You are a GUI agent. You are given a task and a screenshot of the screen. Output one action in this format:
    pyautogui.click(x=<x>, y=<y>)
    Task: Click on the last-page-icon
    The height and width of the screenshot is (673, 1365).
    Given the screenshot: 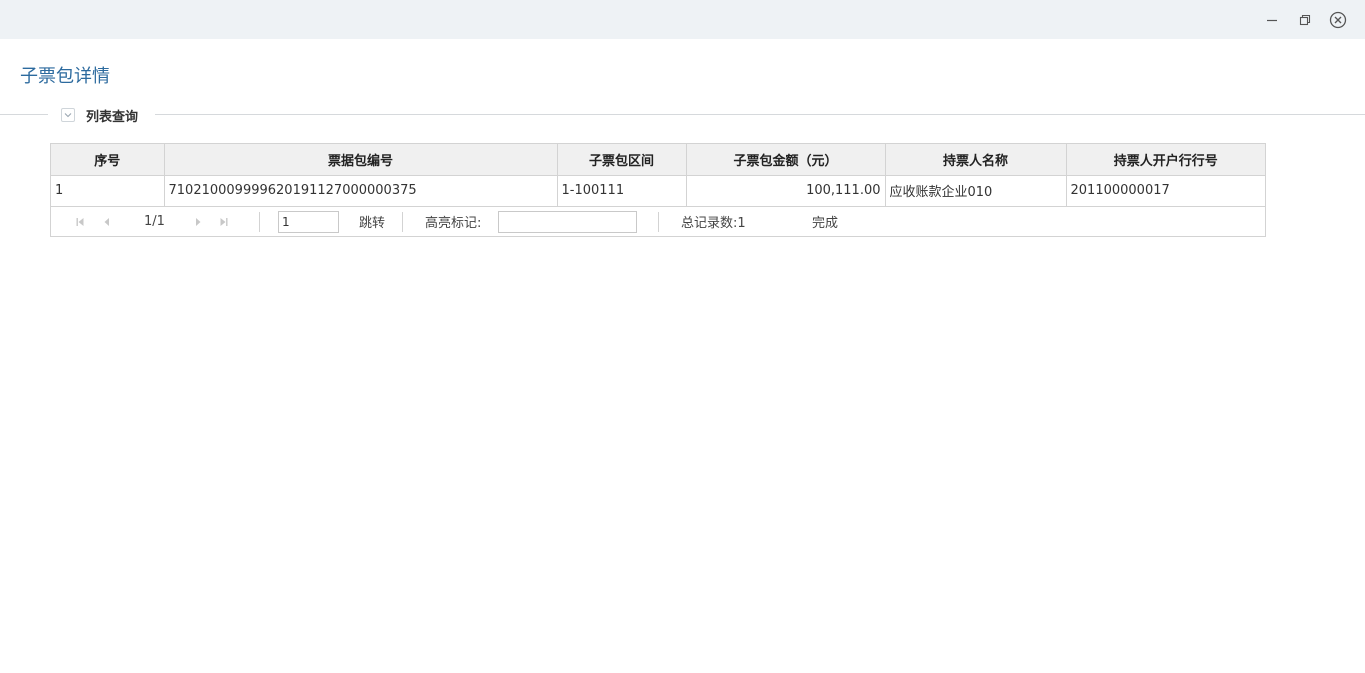 What is the action you would take?
    pyautogui.click(x=224, y=221)
    